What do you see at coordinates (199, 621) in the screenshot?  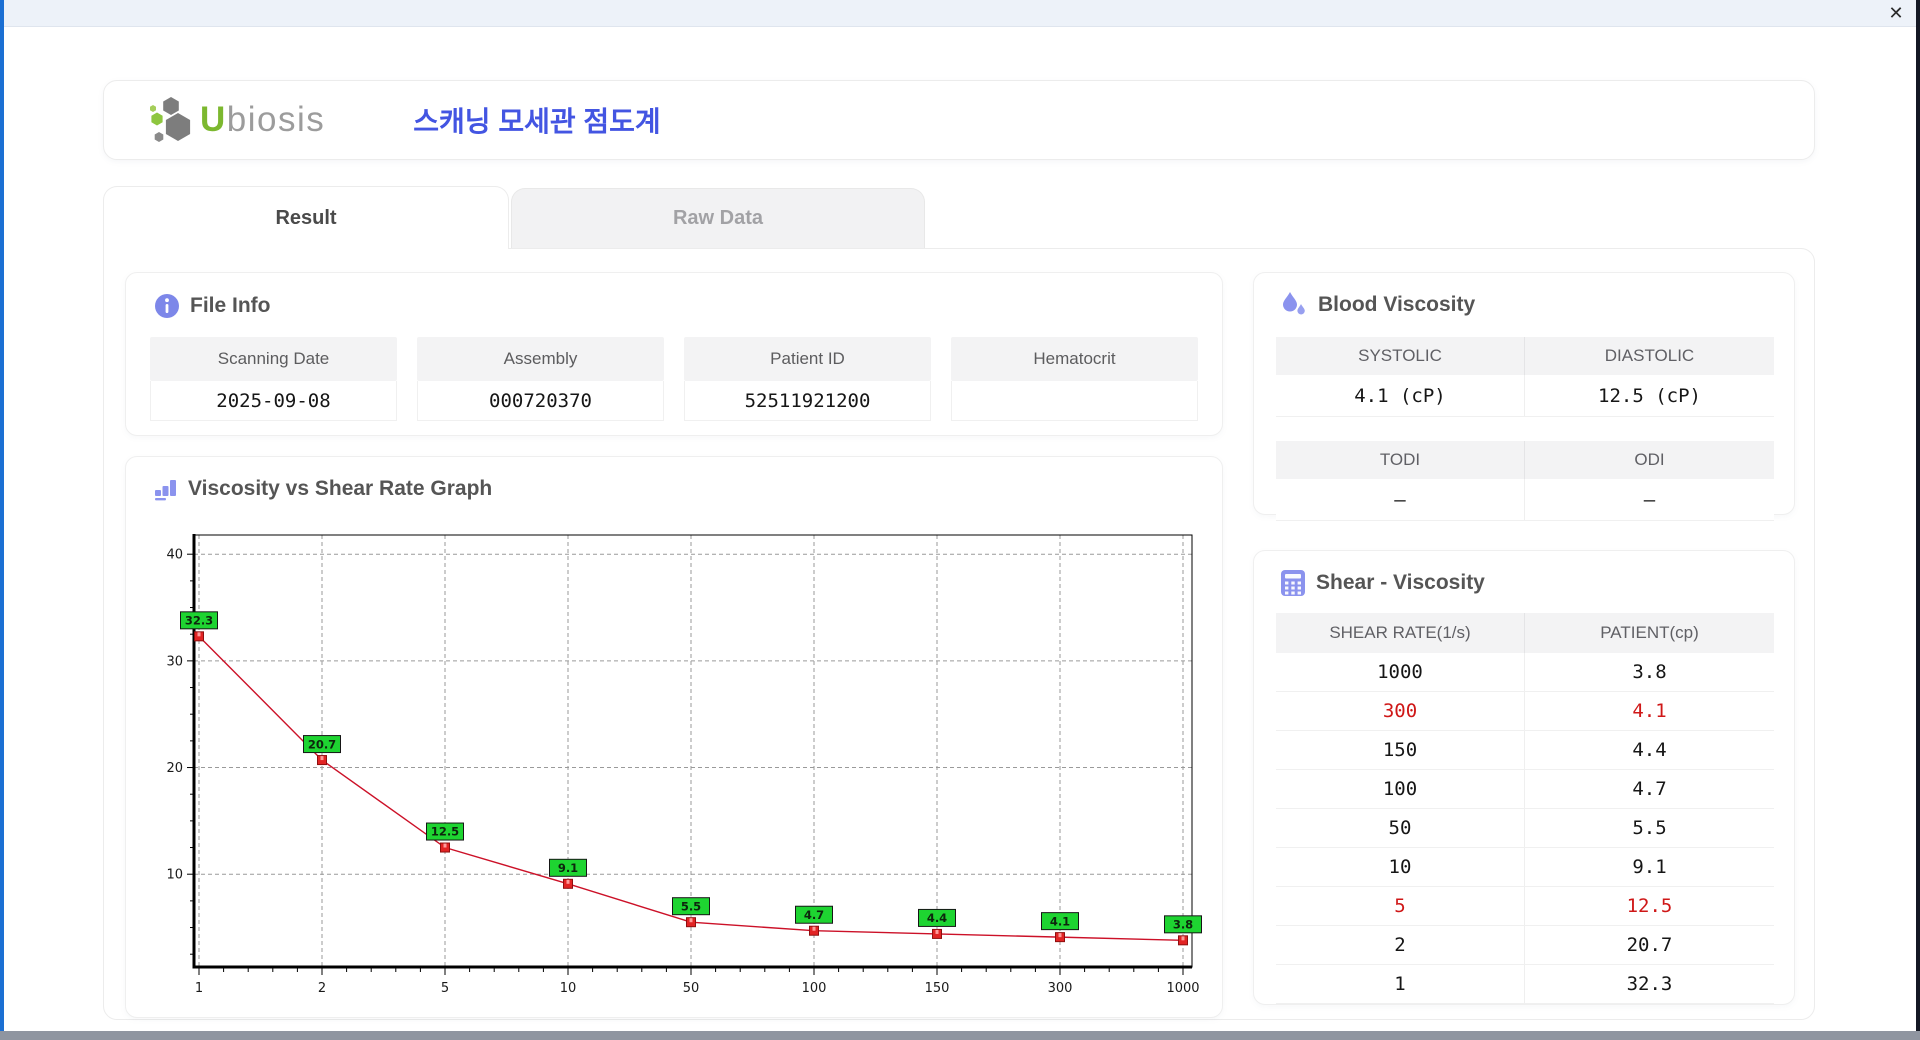 I see `data-point-label: 32.3` at bounding box center [199, 621].